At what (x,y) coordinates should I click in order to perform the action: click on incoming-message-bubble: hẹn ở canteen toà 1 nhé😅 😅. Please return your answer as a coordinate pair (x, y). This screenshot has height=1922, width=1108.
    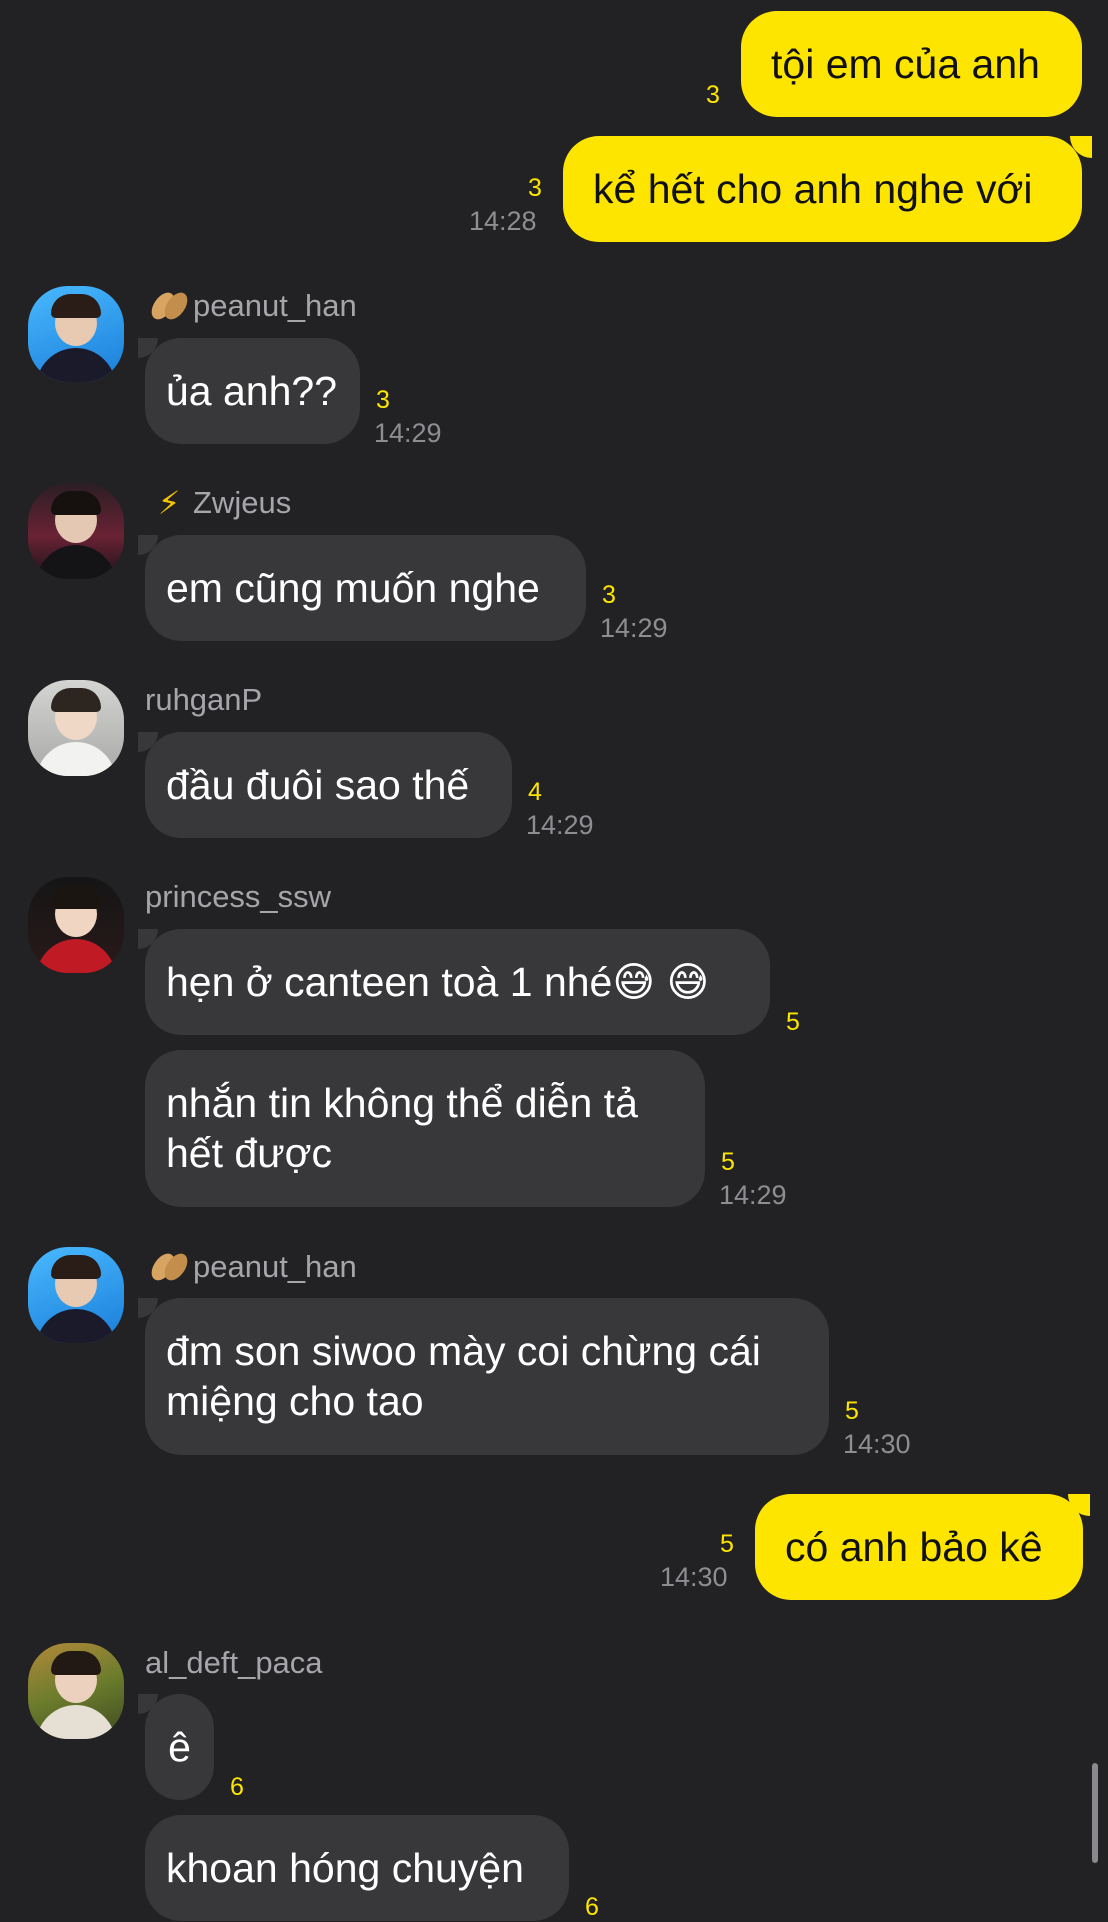
    Looking at the image, I should click on (457, 982).